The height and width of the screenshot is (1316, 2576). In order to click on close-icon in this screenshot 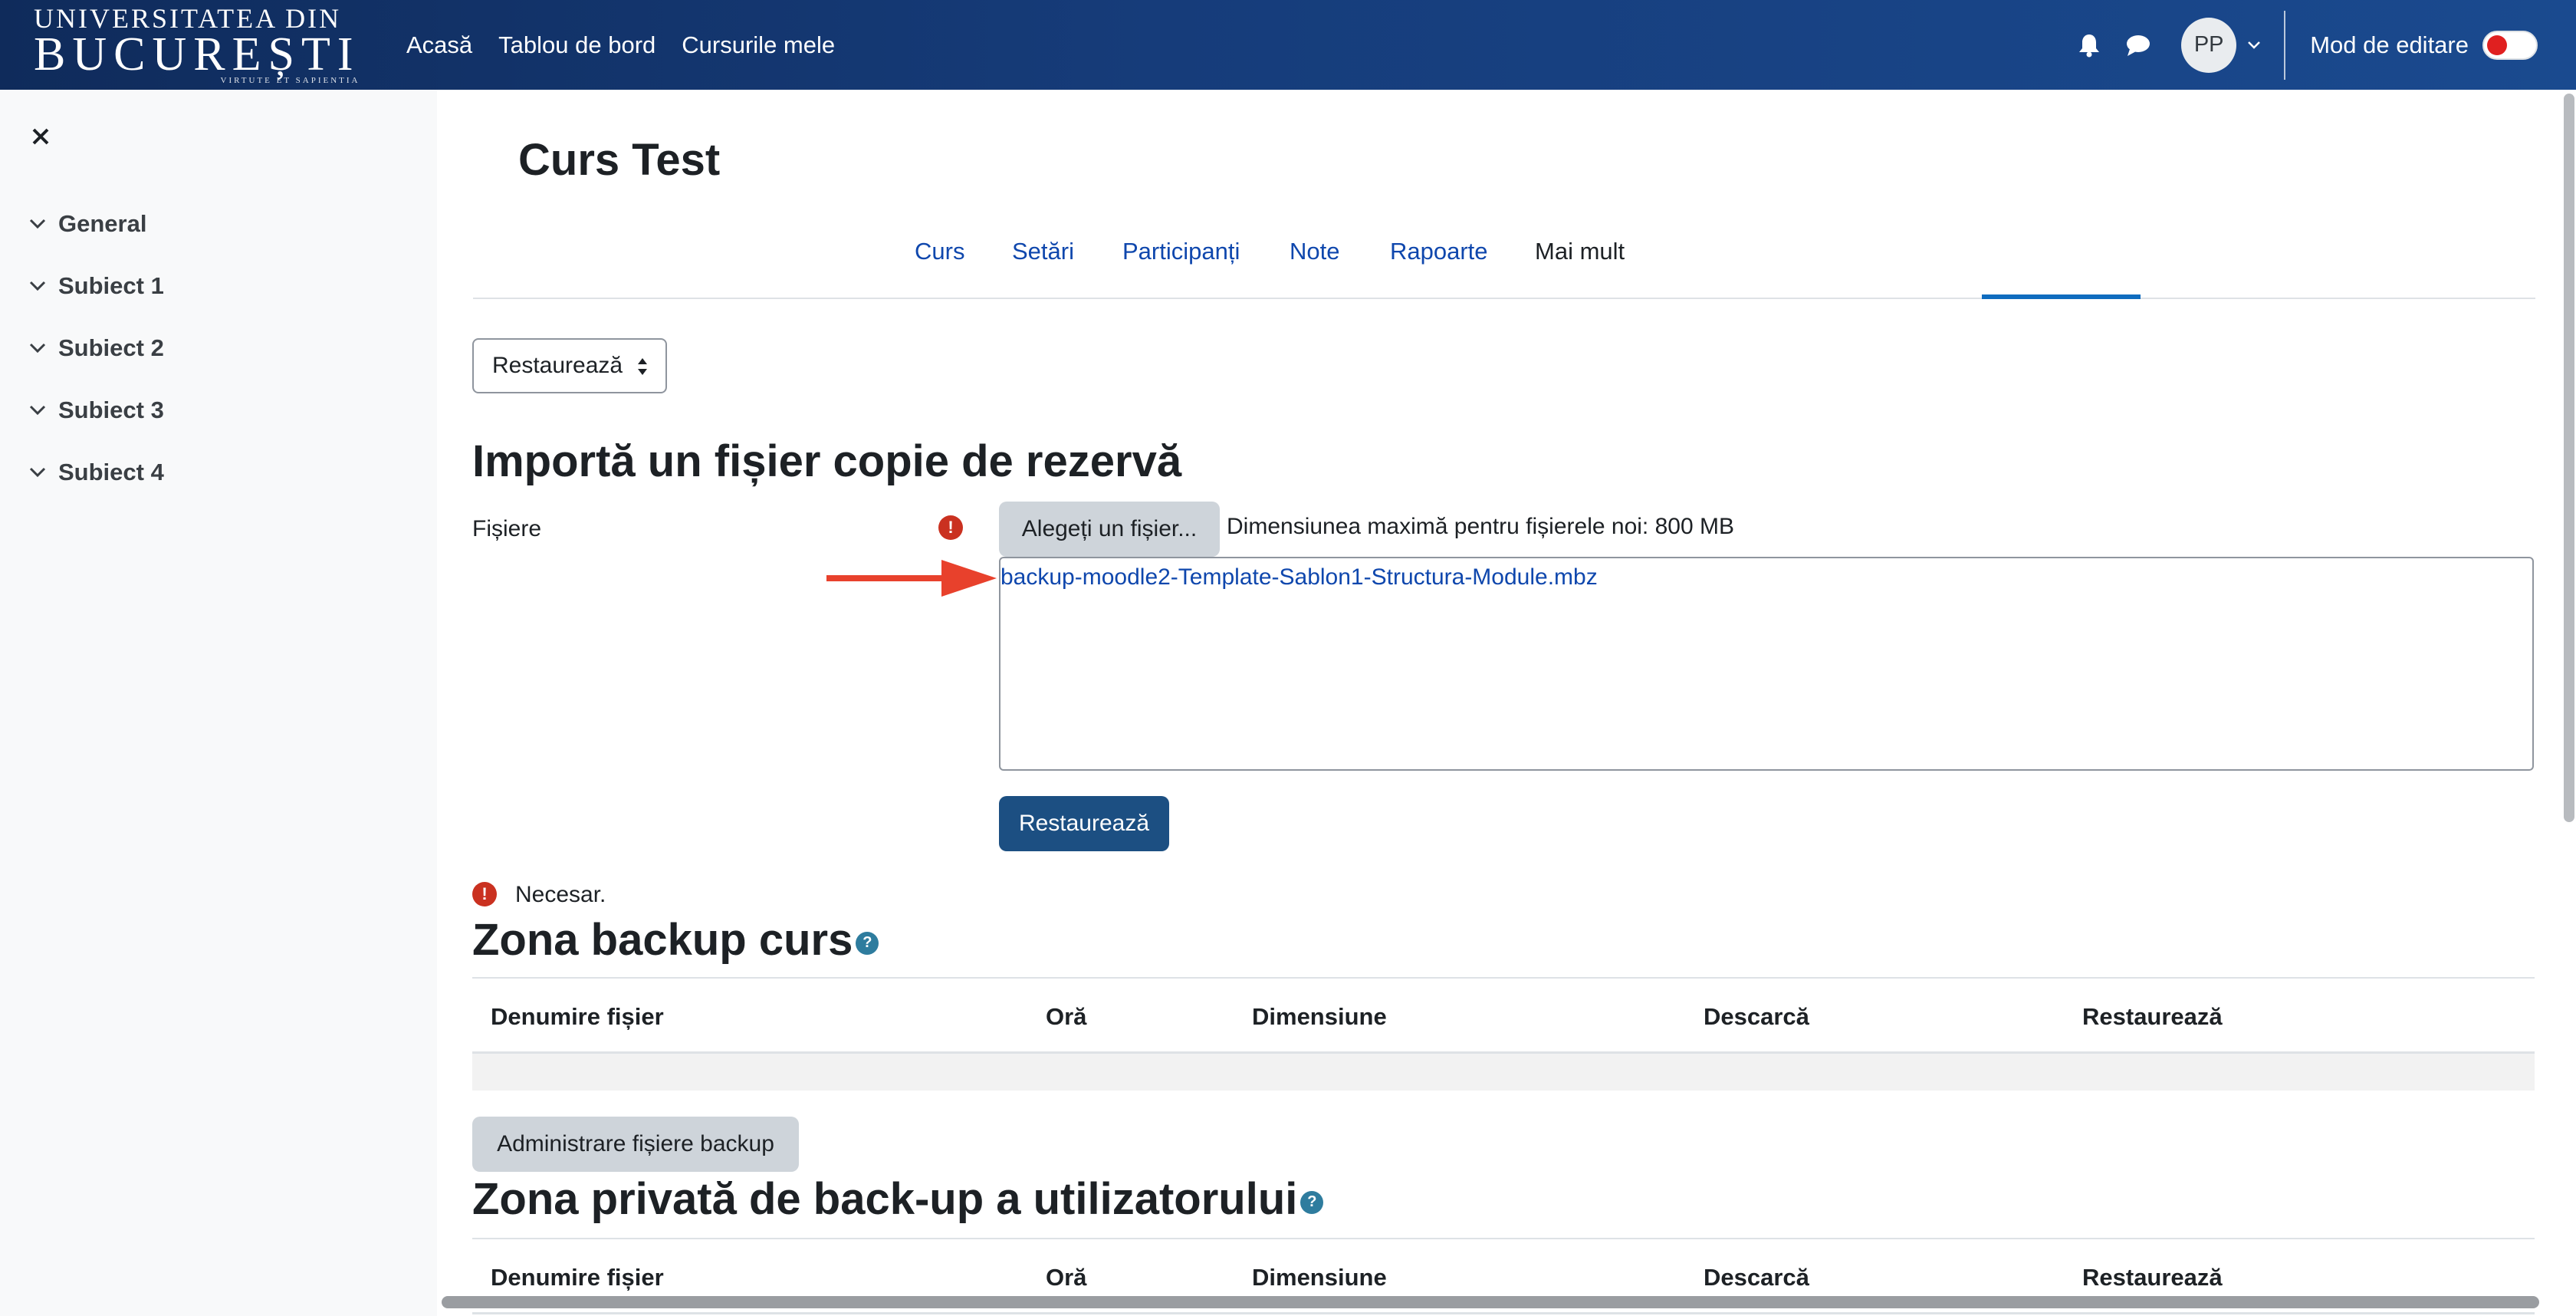, I will do `click(41, 136)`.